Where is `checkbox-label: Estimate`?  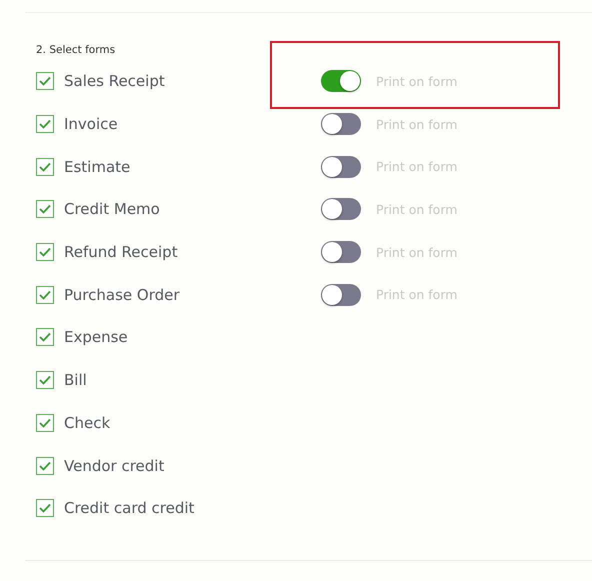 checkbox-label: Estimate is located at coordinates (98, 167).